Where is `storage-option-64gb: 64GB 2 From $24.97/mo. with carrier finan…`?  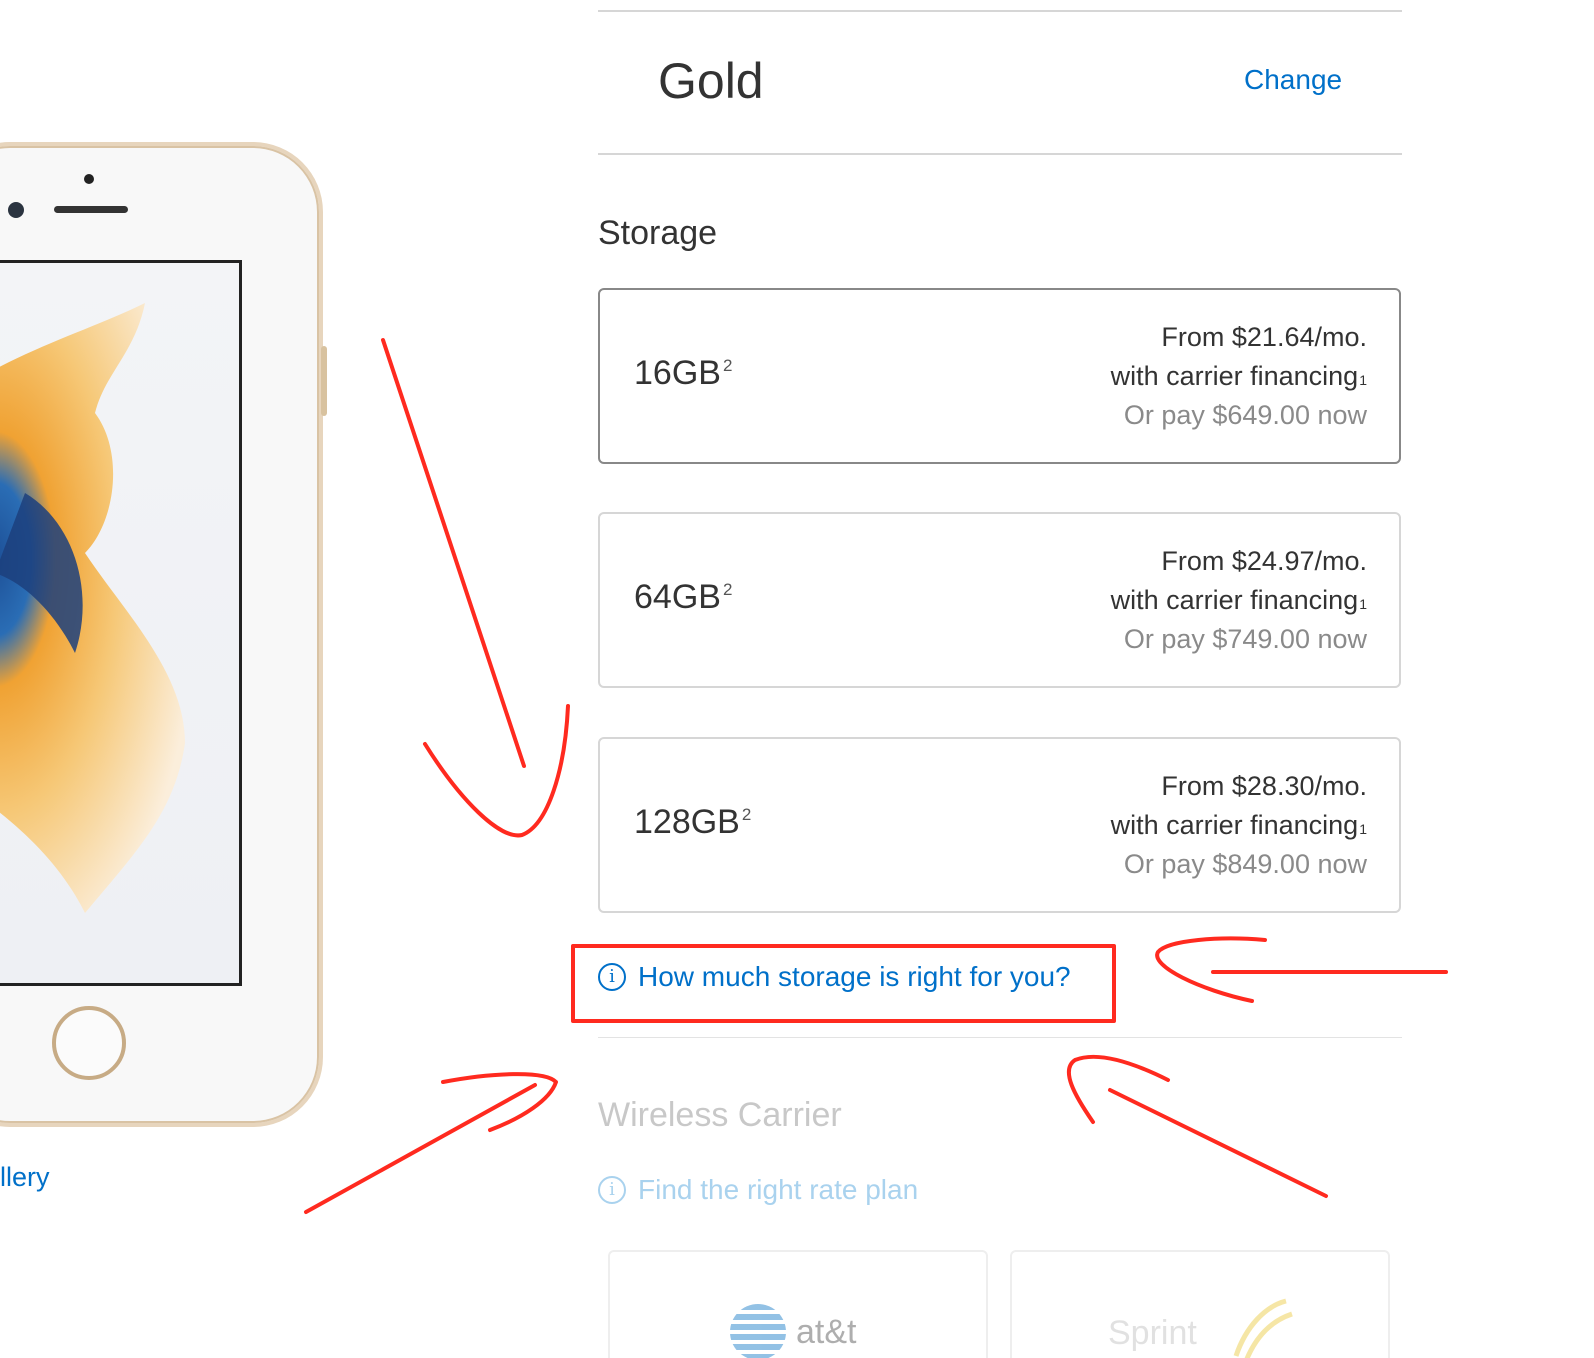 storage-option-64gb: 64GB 2 From $24.97/mo. with carrier finan… is located at coordinates (999, 600).